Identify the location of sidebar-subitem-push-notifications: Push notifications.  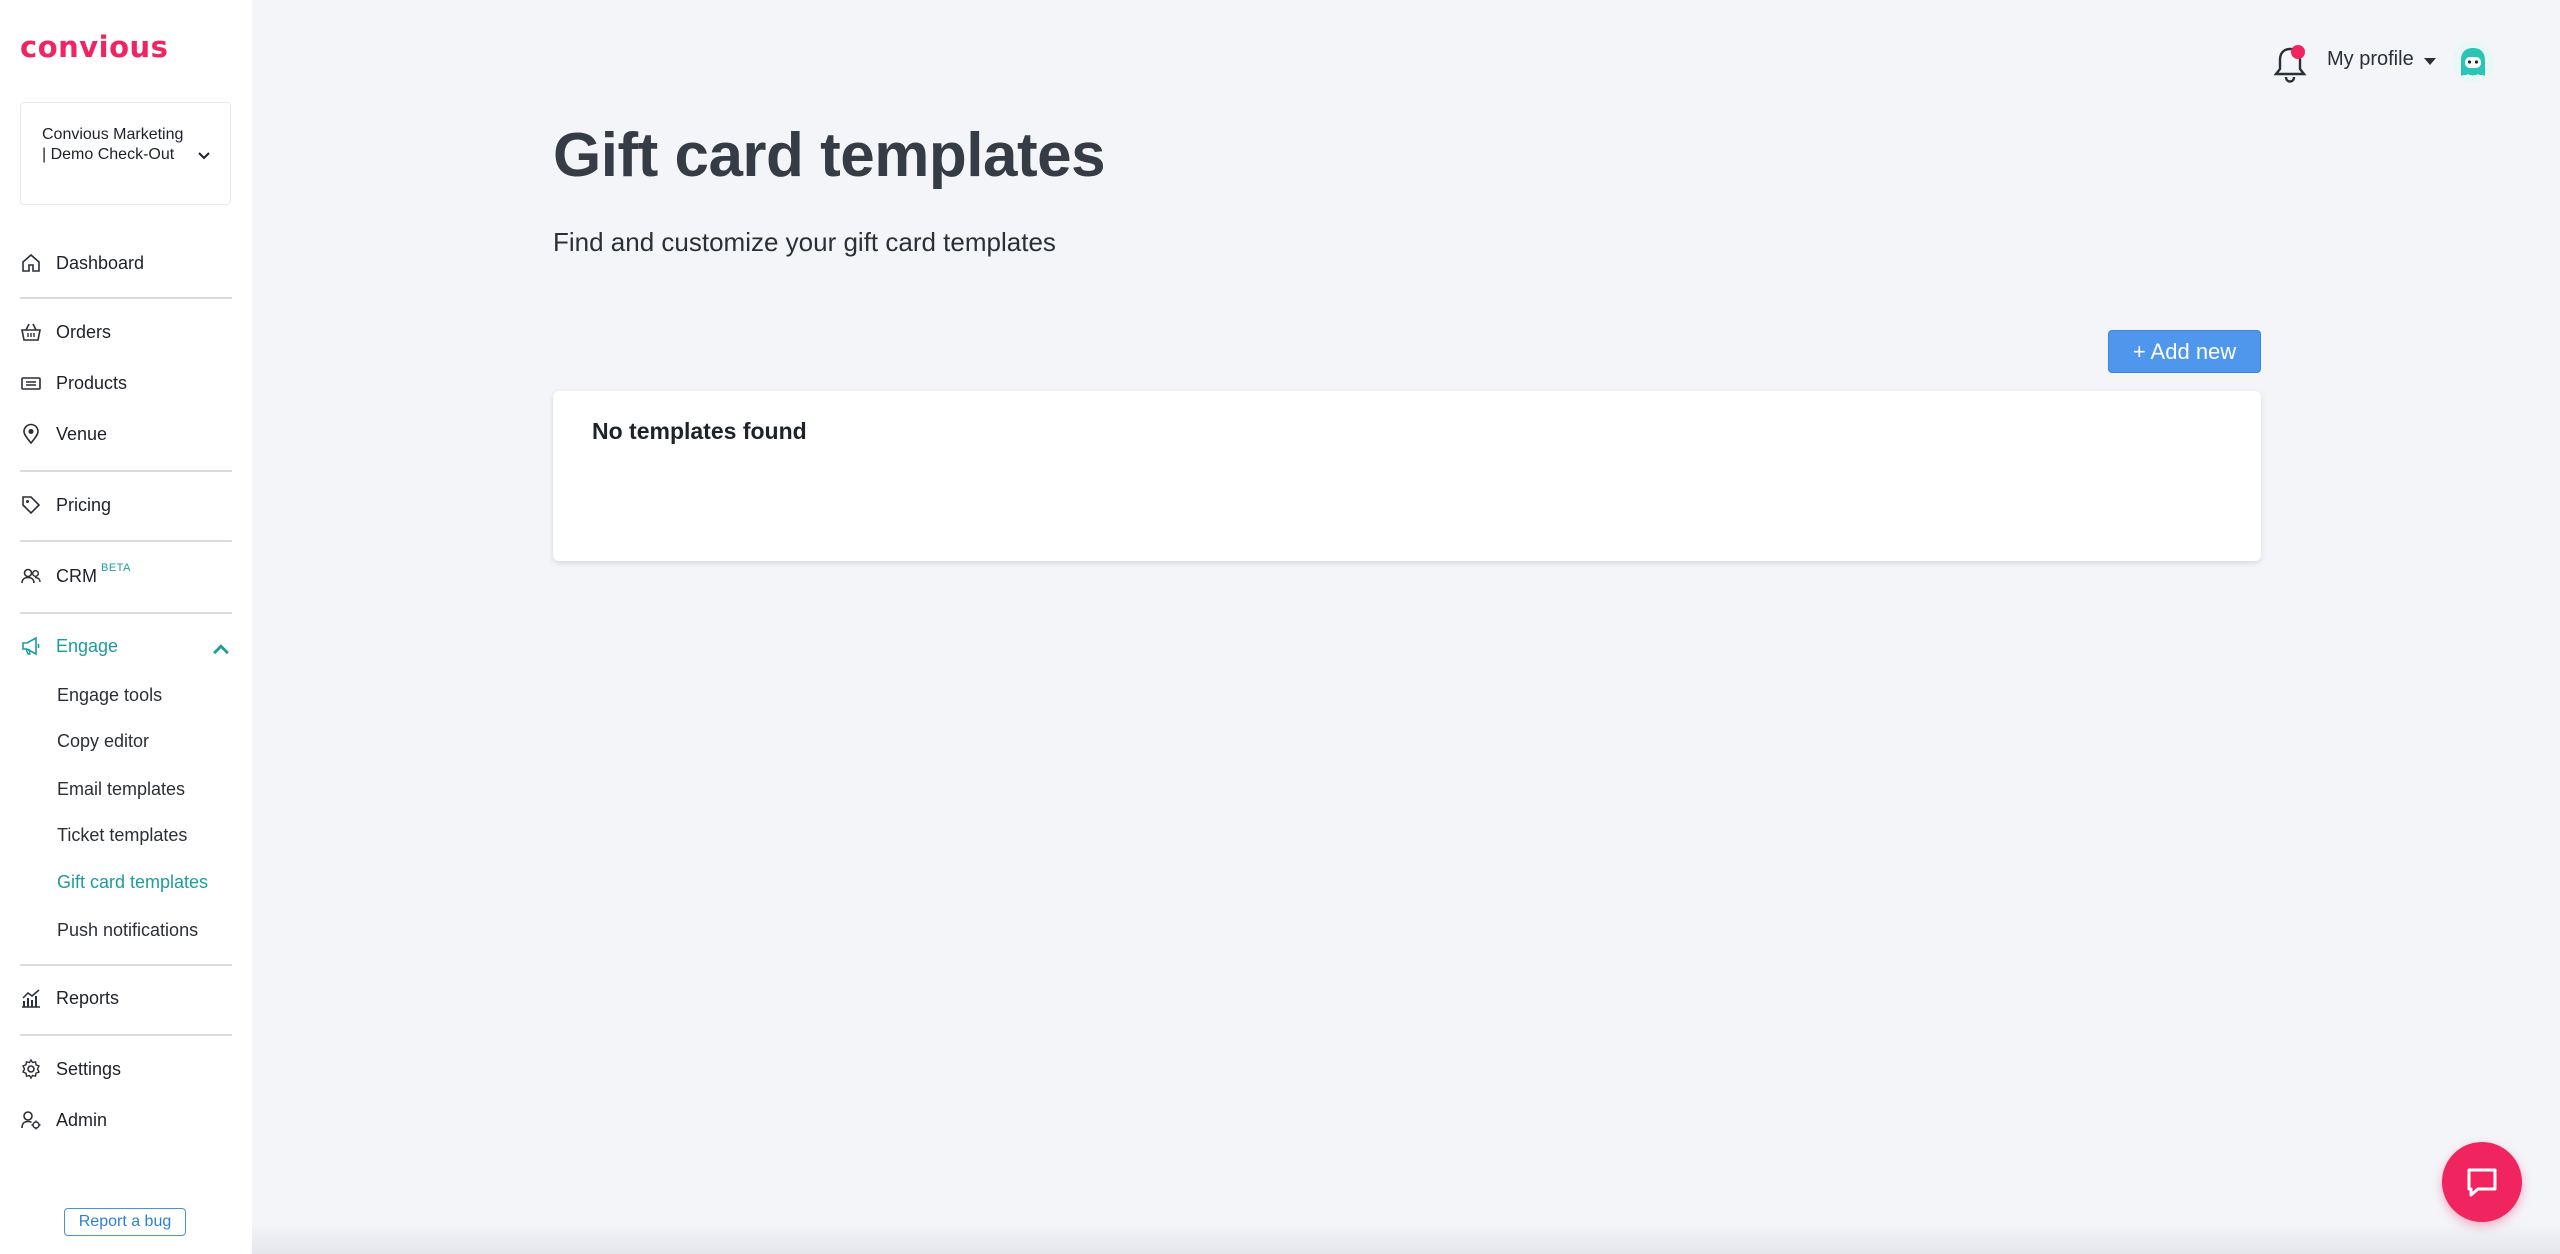
(127, 930).